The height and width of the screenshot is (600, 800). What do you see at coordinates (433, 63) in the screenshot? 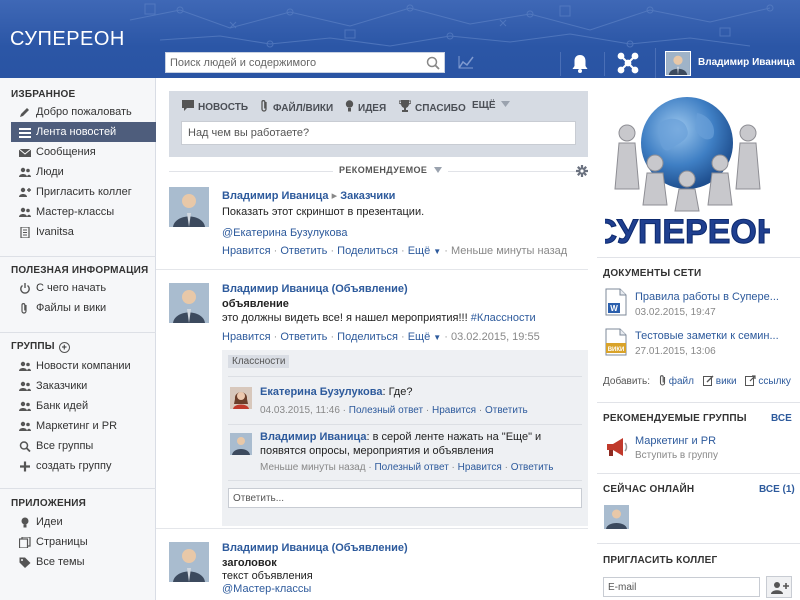
I see `search-icon` at bounding box center [433, 63].